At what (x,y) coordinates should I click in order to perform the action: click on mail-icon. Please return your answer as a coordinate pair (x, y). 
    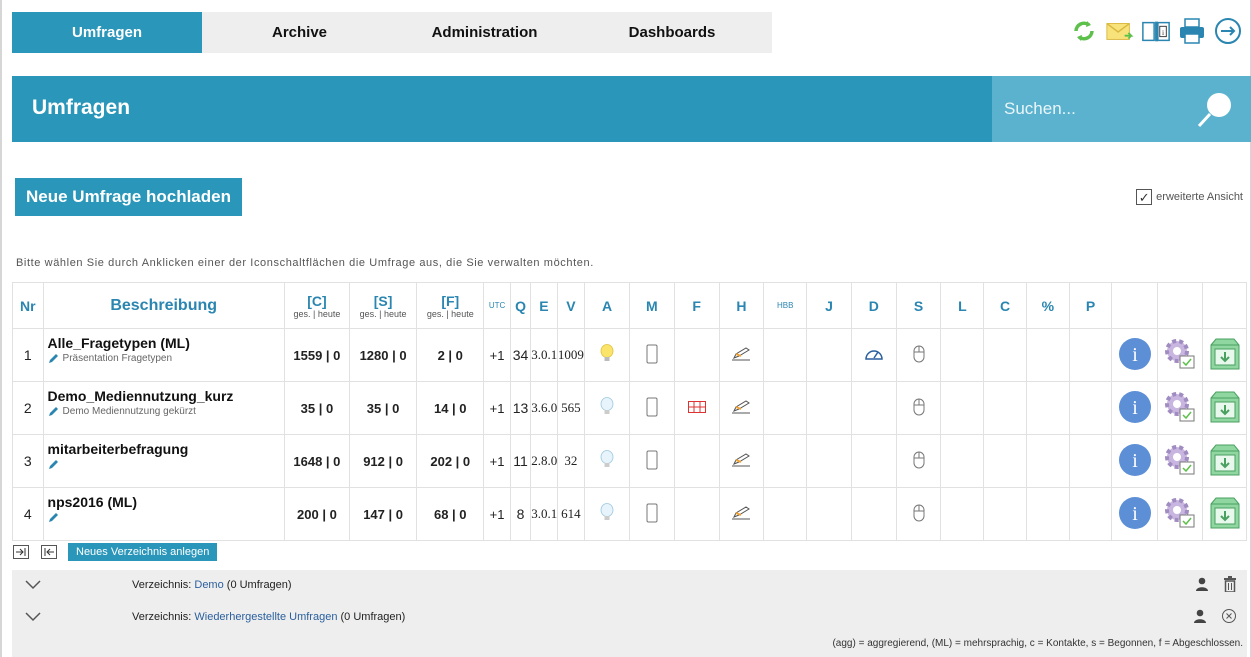
    Looking at the image, I should click on (1120, 31).